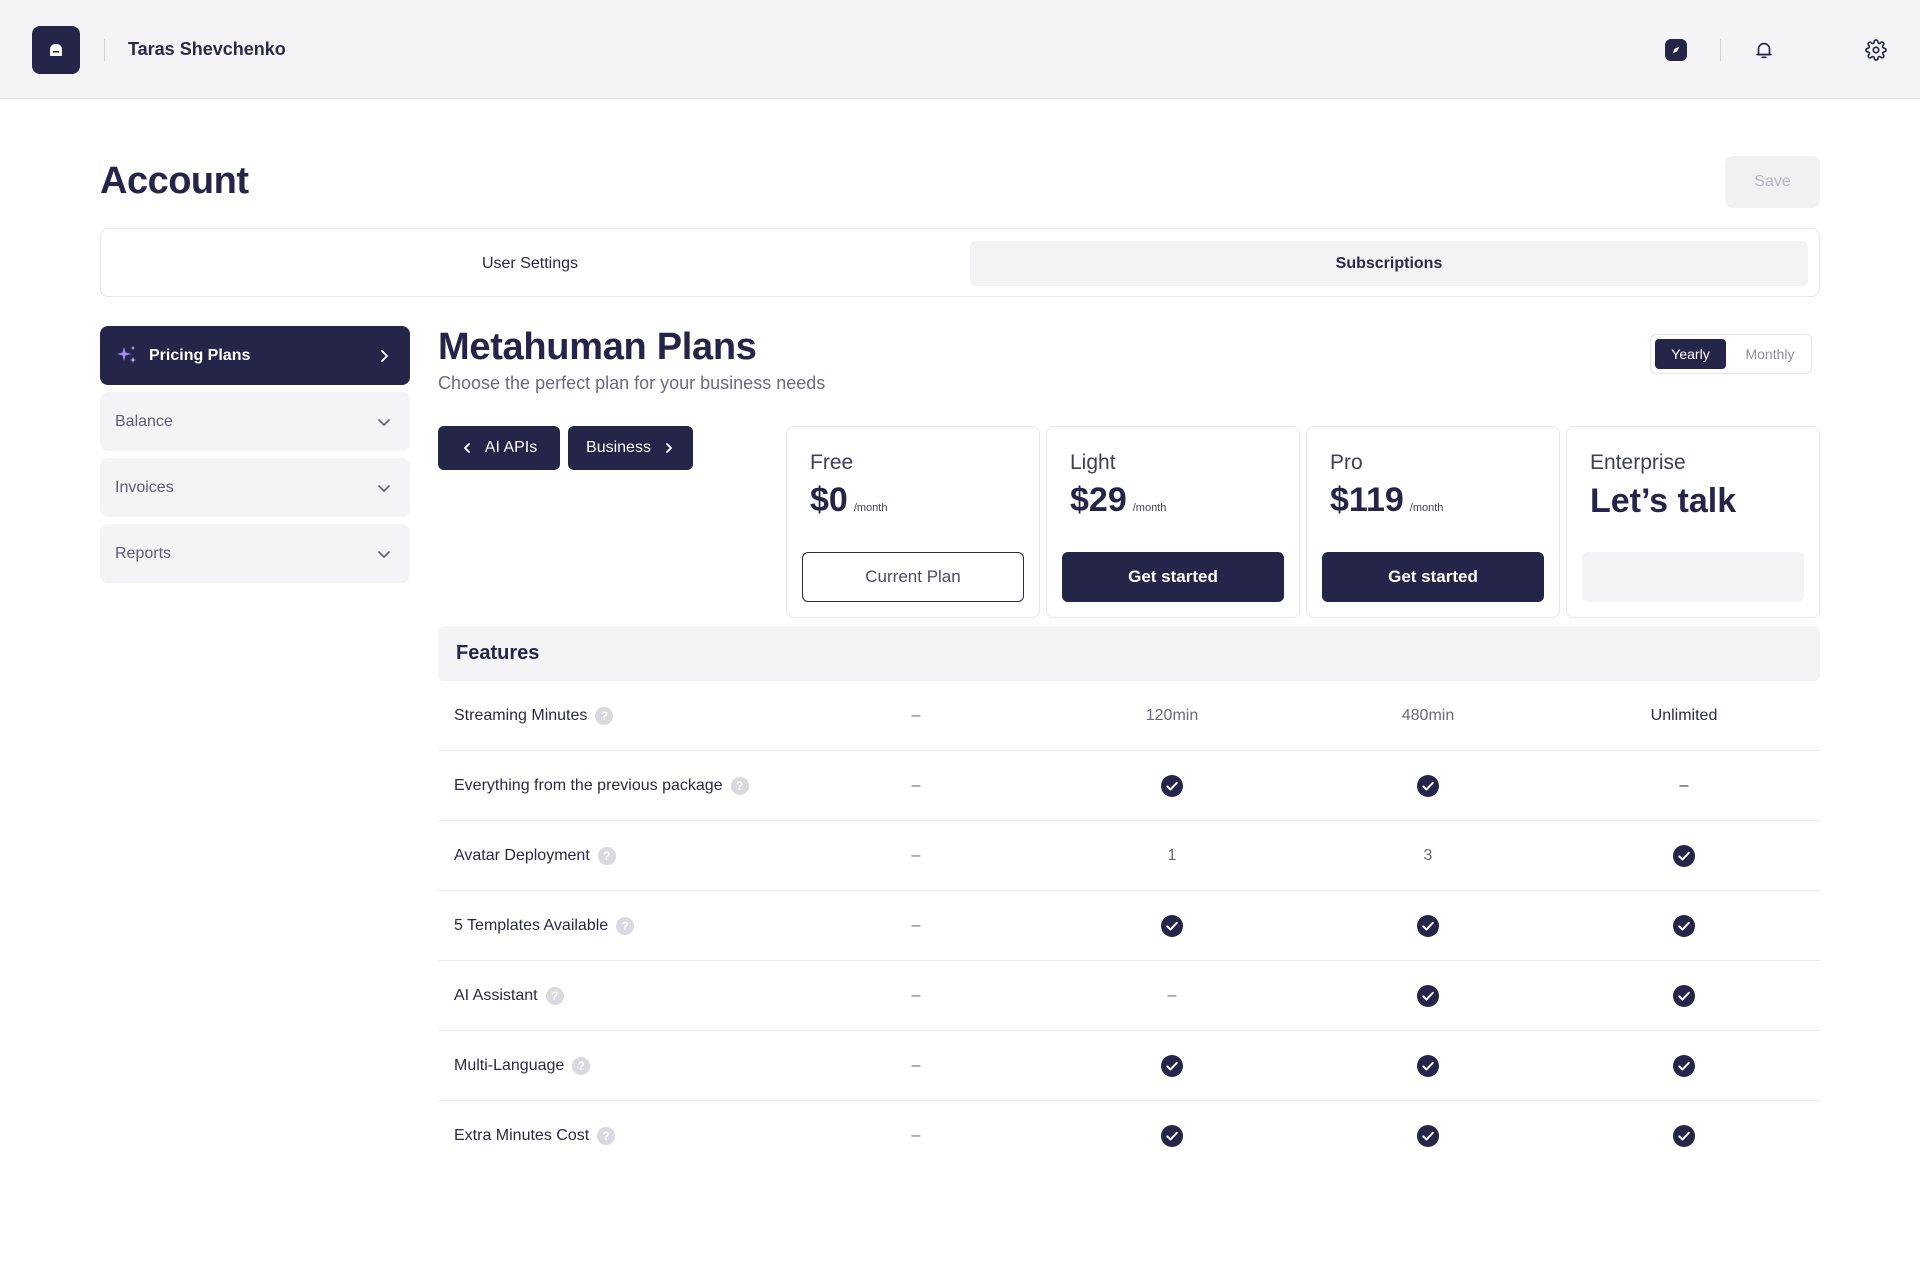  Describe the element at coordinates (1367, 500) in the screenshot. I see `plan-price-amount: $119` at that location.